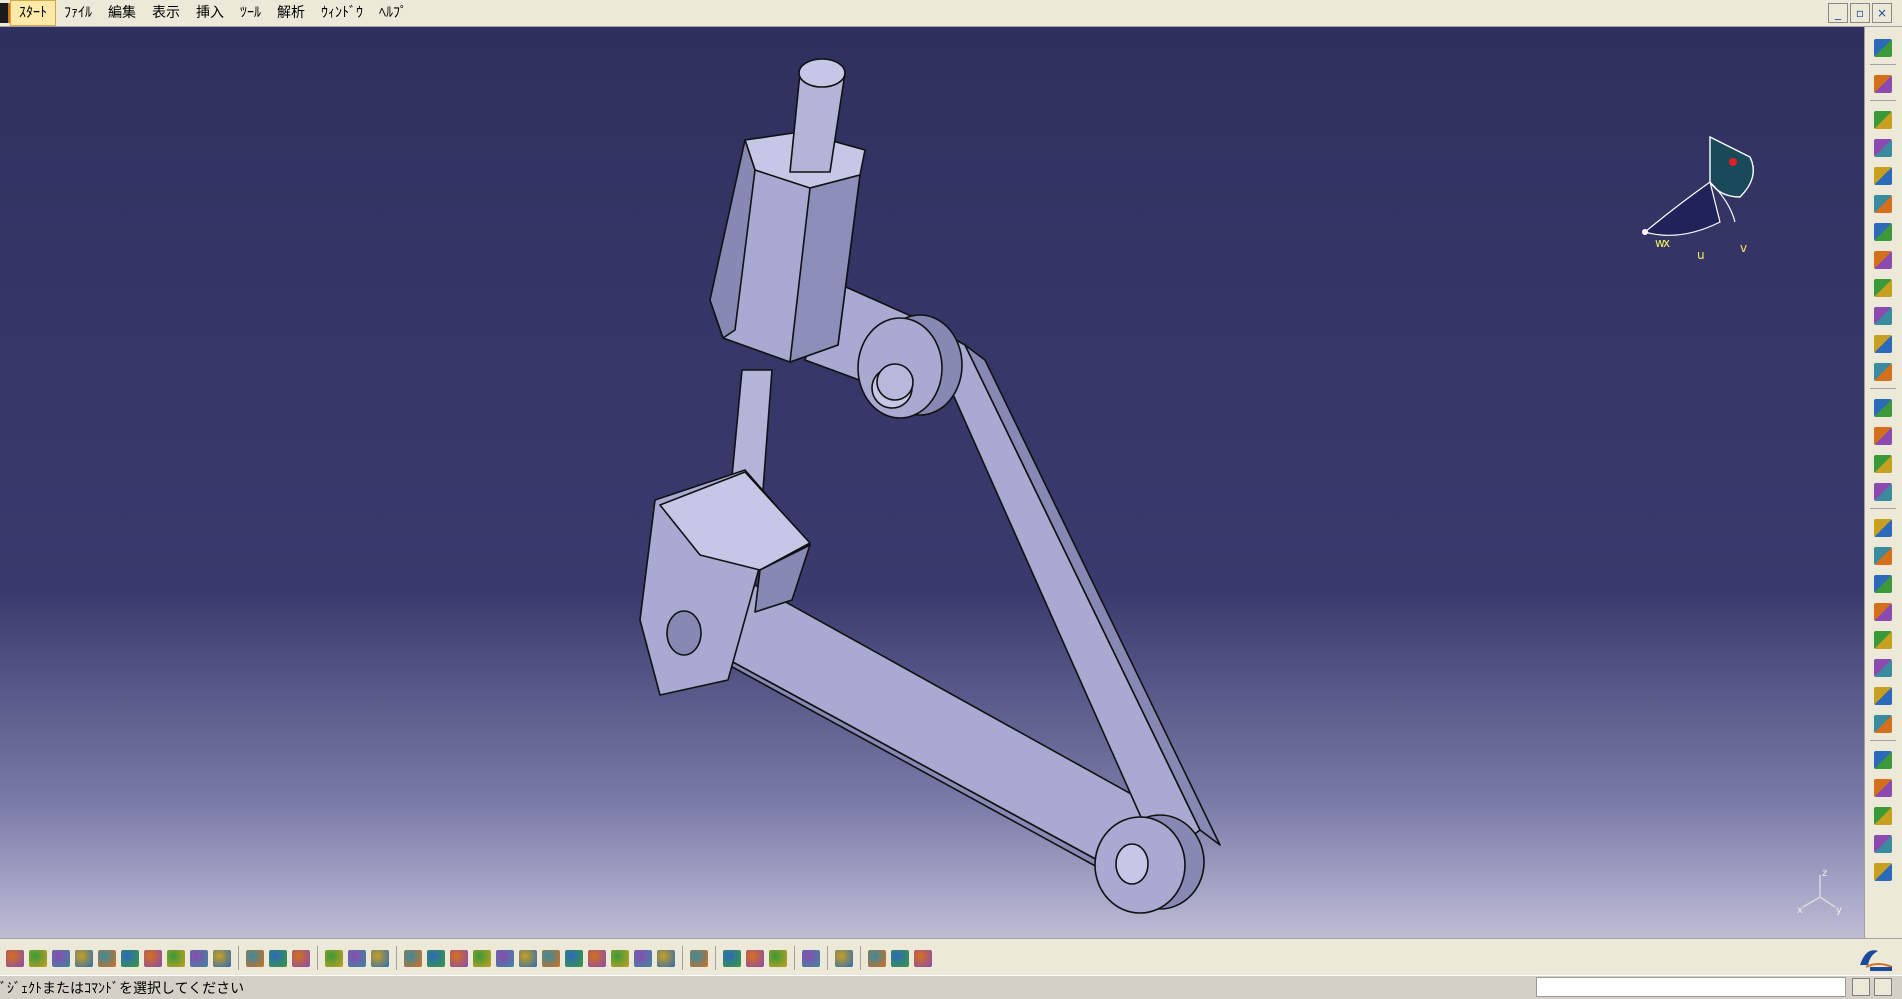  Describe the element at coordinates (1883, 556) in the screenshot. I see `coincidence-constraint-icon` at that location.